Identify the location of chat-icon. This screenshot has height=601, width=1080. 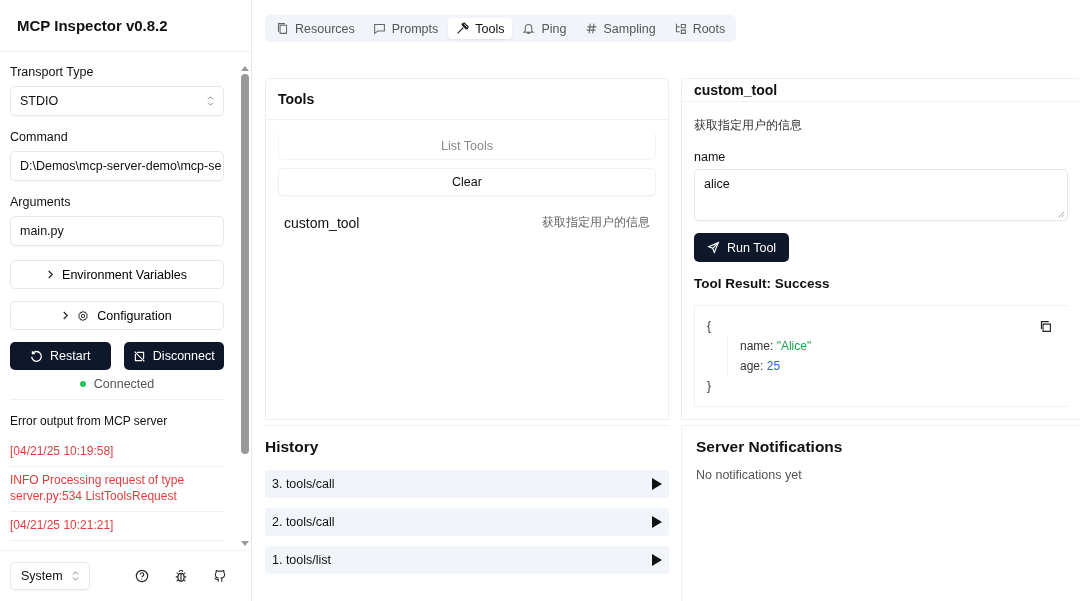
(379, 28).